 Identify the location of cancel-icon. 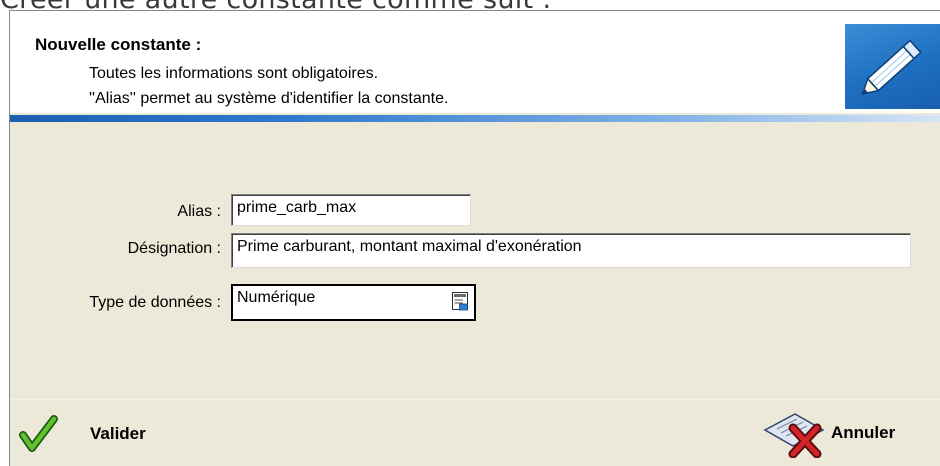
(794, 433).